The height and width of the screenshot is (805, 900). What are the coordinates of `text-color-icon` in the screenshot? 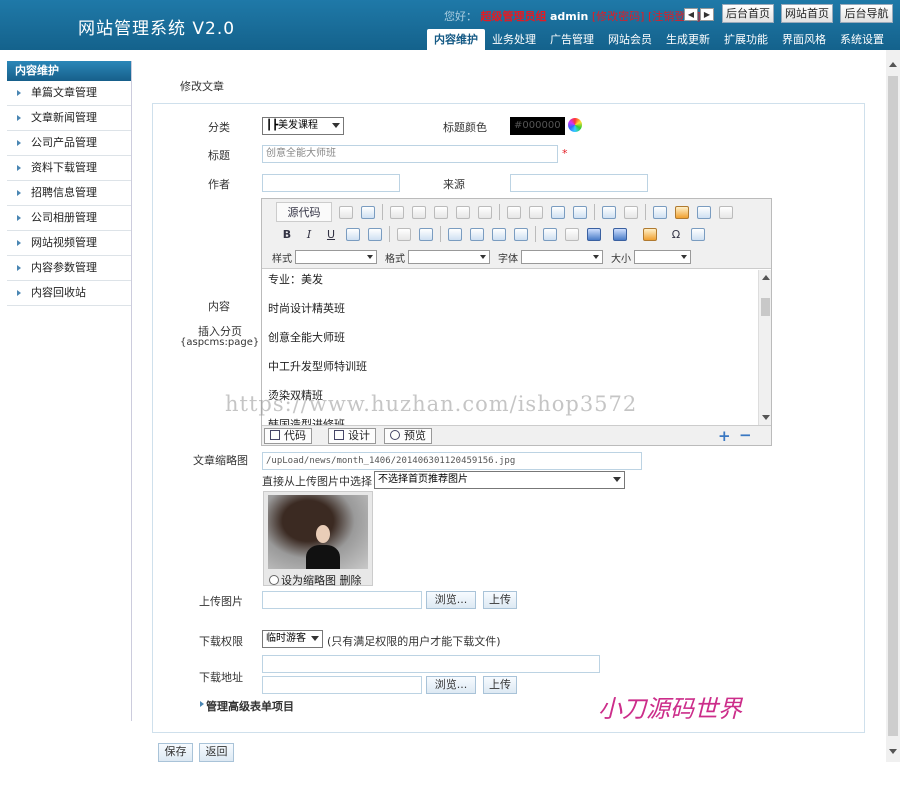 It's located at (620, 234).